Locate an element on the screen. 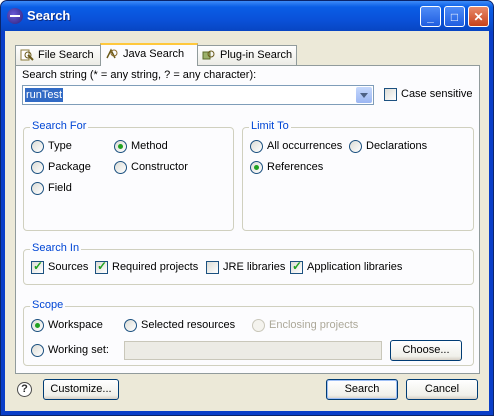 The height and width of the screenshot is (416, 494). radio-declarations is located at coordinates (355, 146).